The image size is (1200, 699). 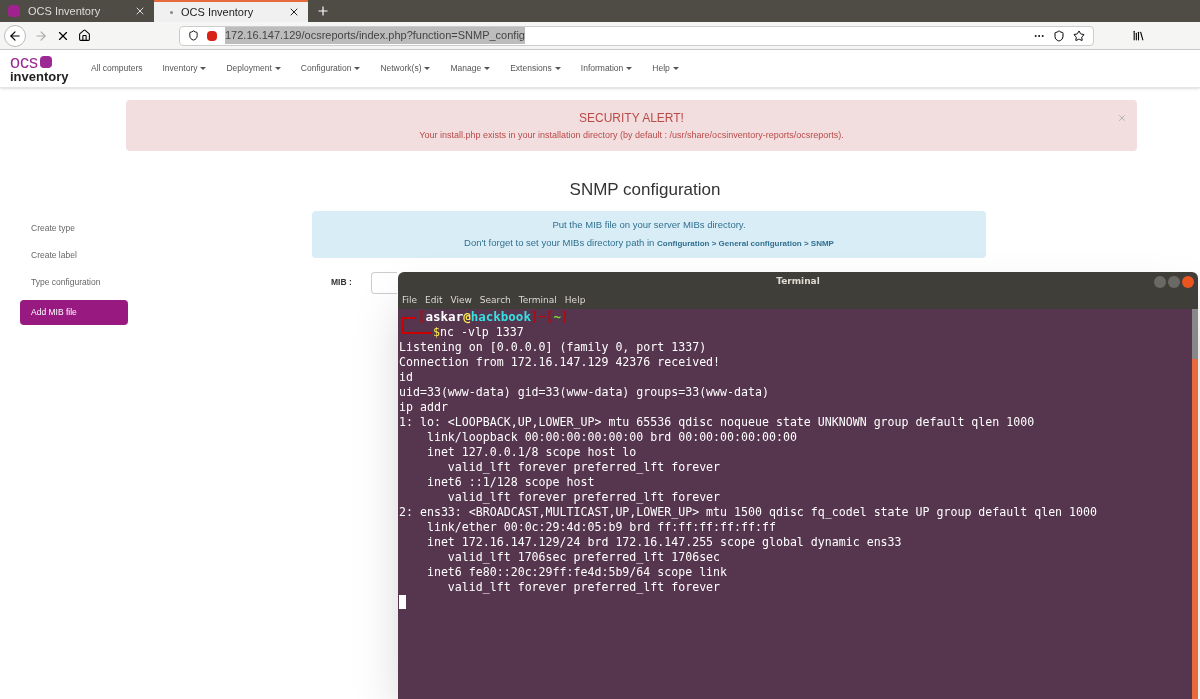 What do you see at coordinates (1079, 35) in the screenshot?
I see `star-icon` at bounding box center [1079, 35].